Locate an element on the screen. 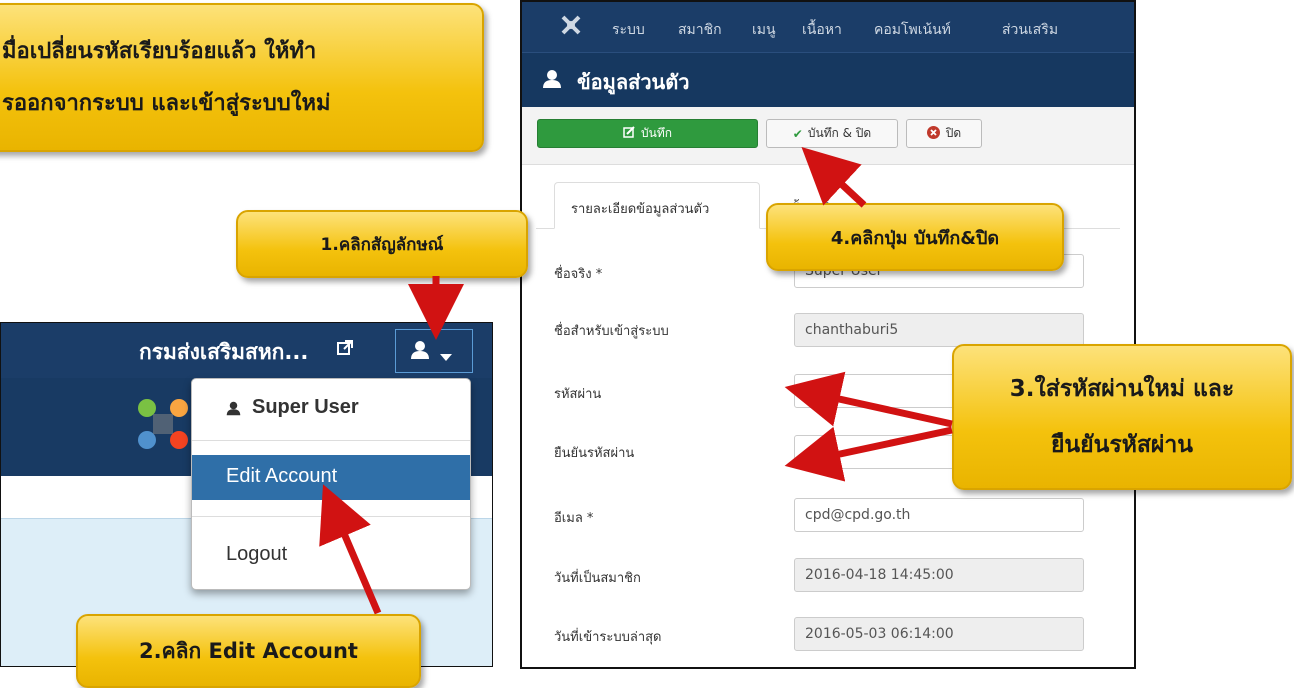  register-date-label: วันที่เป็นสมาชิก is located at coordinates (597, 578).